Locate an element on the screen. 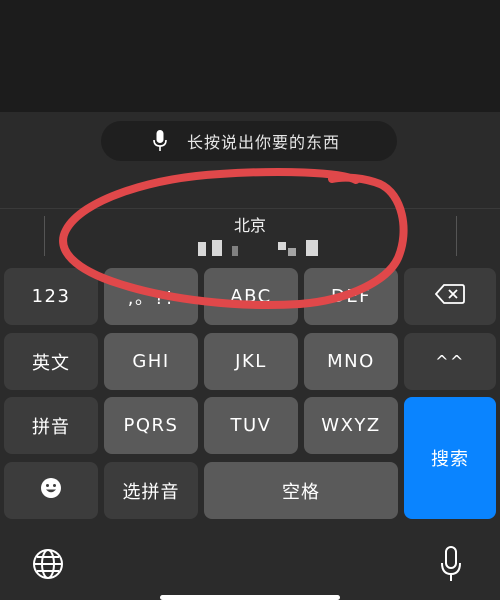  key-english: 英文 is located at coordinates (51, 361).